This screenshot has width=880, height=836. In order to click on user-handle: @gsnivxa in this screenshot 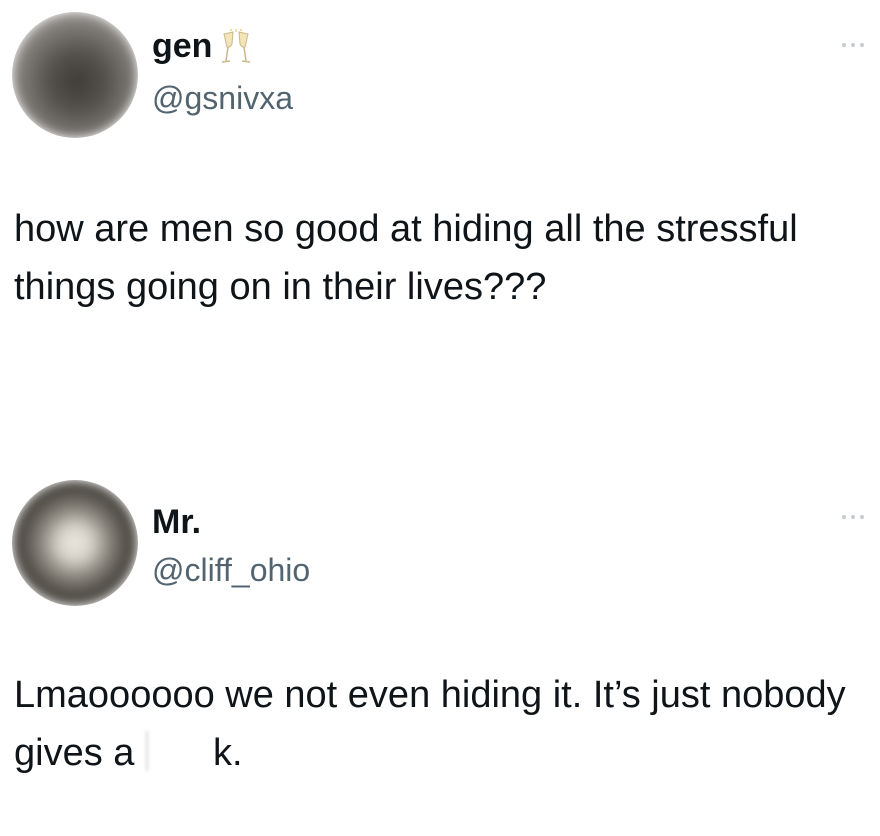, I will do `click(222, 98)`.